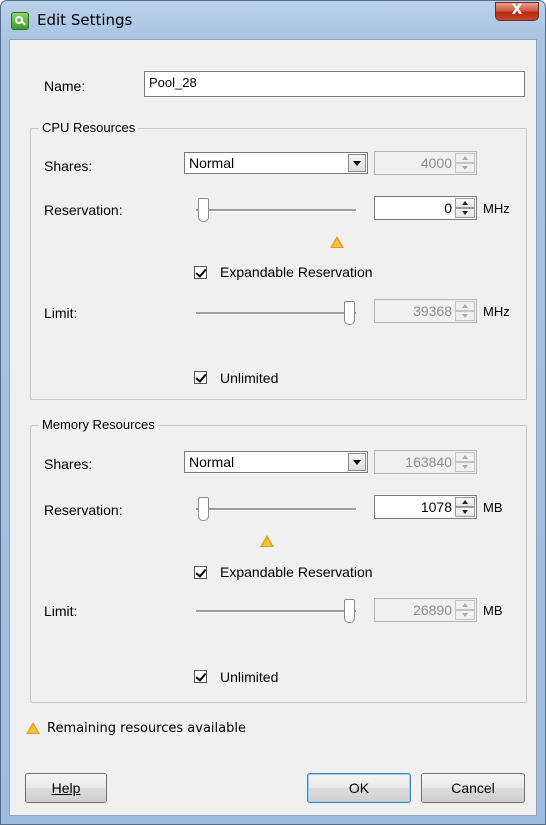 This screenshot has height=825, width=546. What do you see at coordinates (200, 272) in the screenshot?
I see `cpu-expandable-checkbox` at bounding box center [200, 272].